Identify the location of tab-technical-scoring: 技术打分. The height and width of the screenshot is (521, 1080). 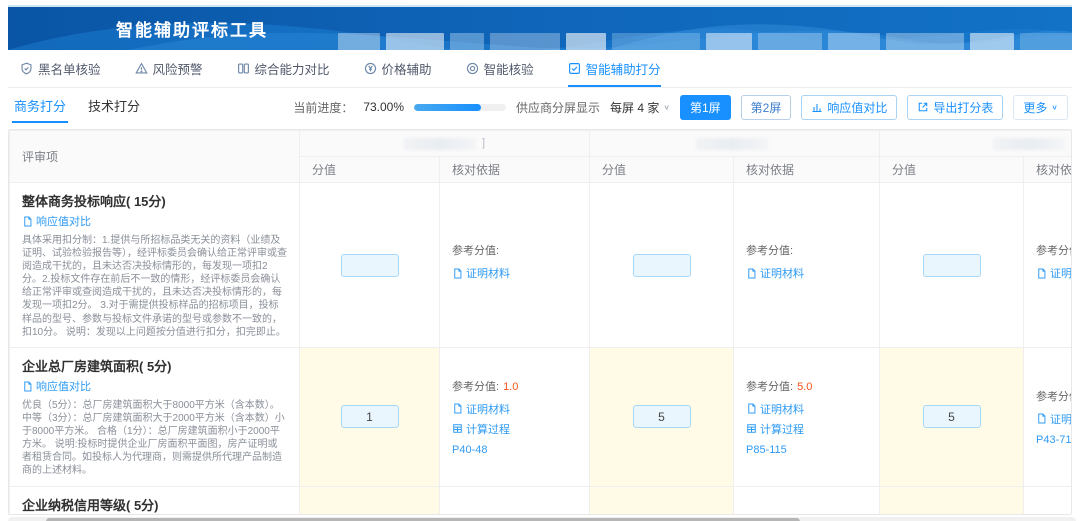
(114, 107).